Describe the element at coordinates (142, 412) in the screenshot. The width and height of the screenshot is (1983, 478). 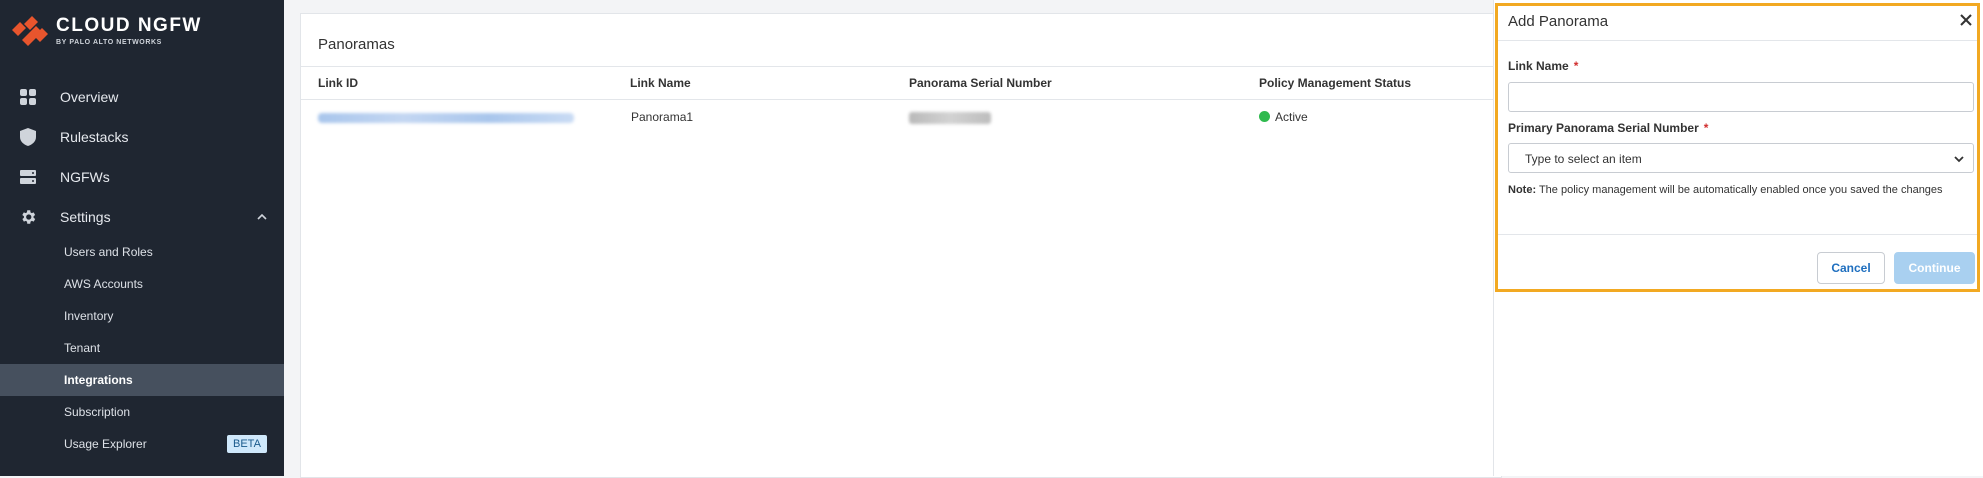
I see `sidebar-item-subscription: Subscription` at that location.